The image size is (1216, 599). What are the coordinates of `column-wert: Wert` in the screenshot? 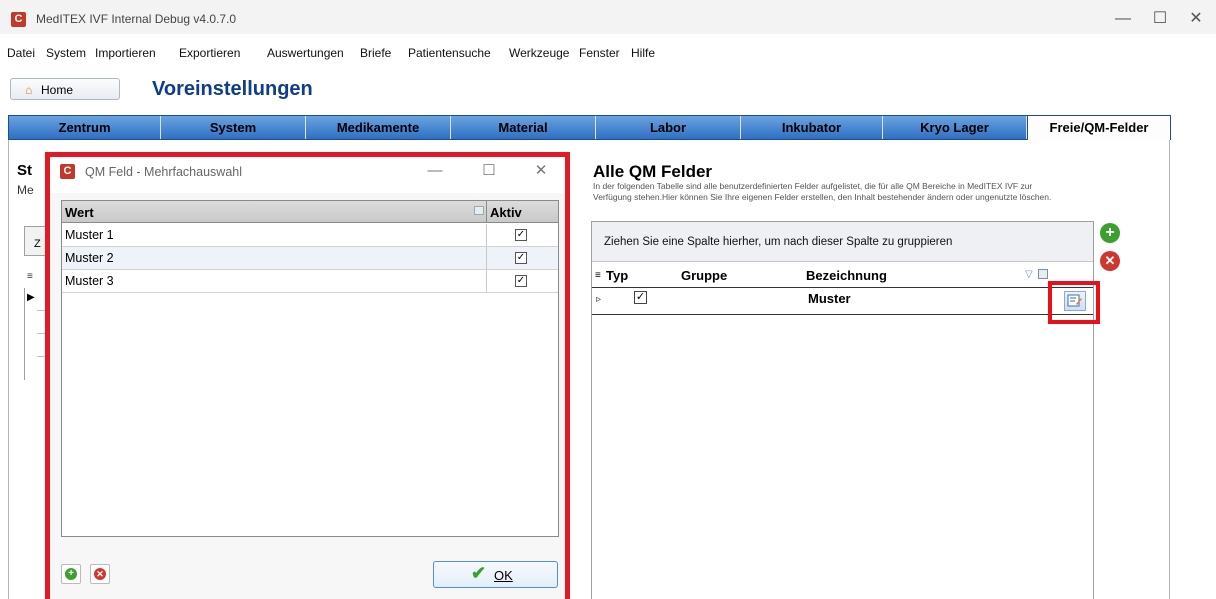 It's located at (79, 212).